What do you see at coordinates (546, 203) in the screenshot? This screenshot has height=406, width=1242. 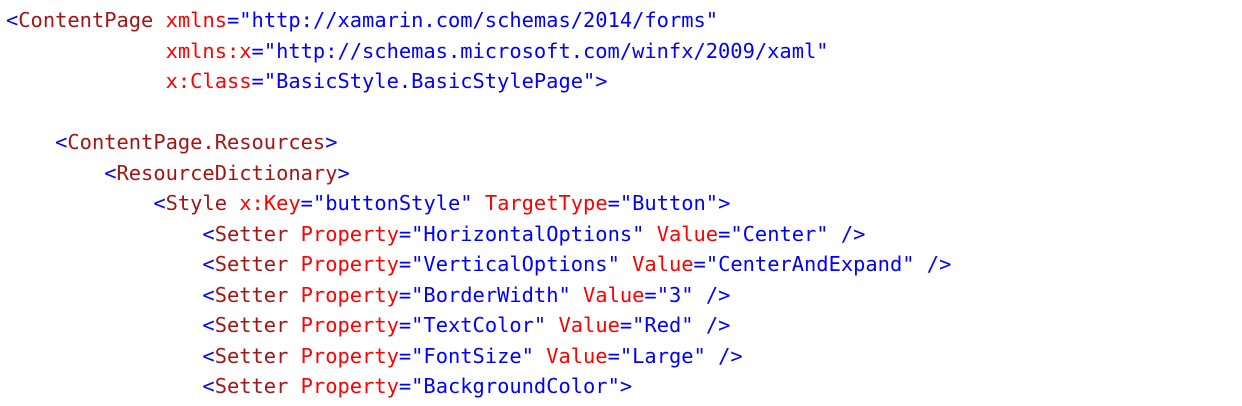 I see `xml-attribute-name: TargetType` at bounding box center [546, 203].